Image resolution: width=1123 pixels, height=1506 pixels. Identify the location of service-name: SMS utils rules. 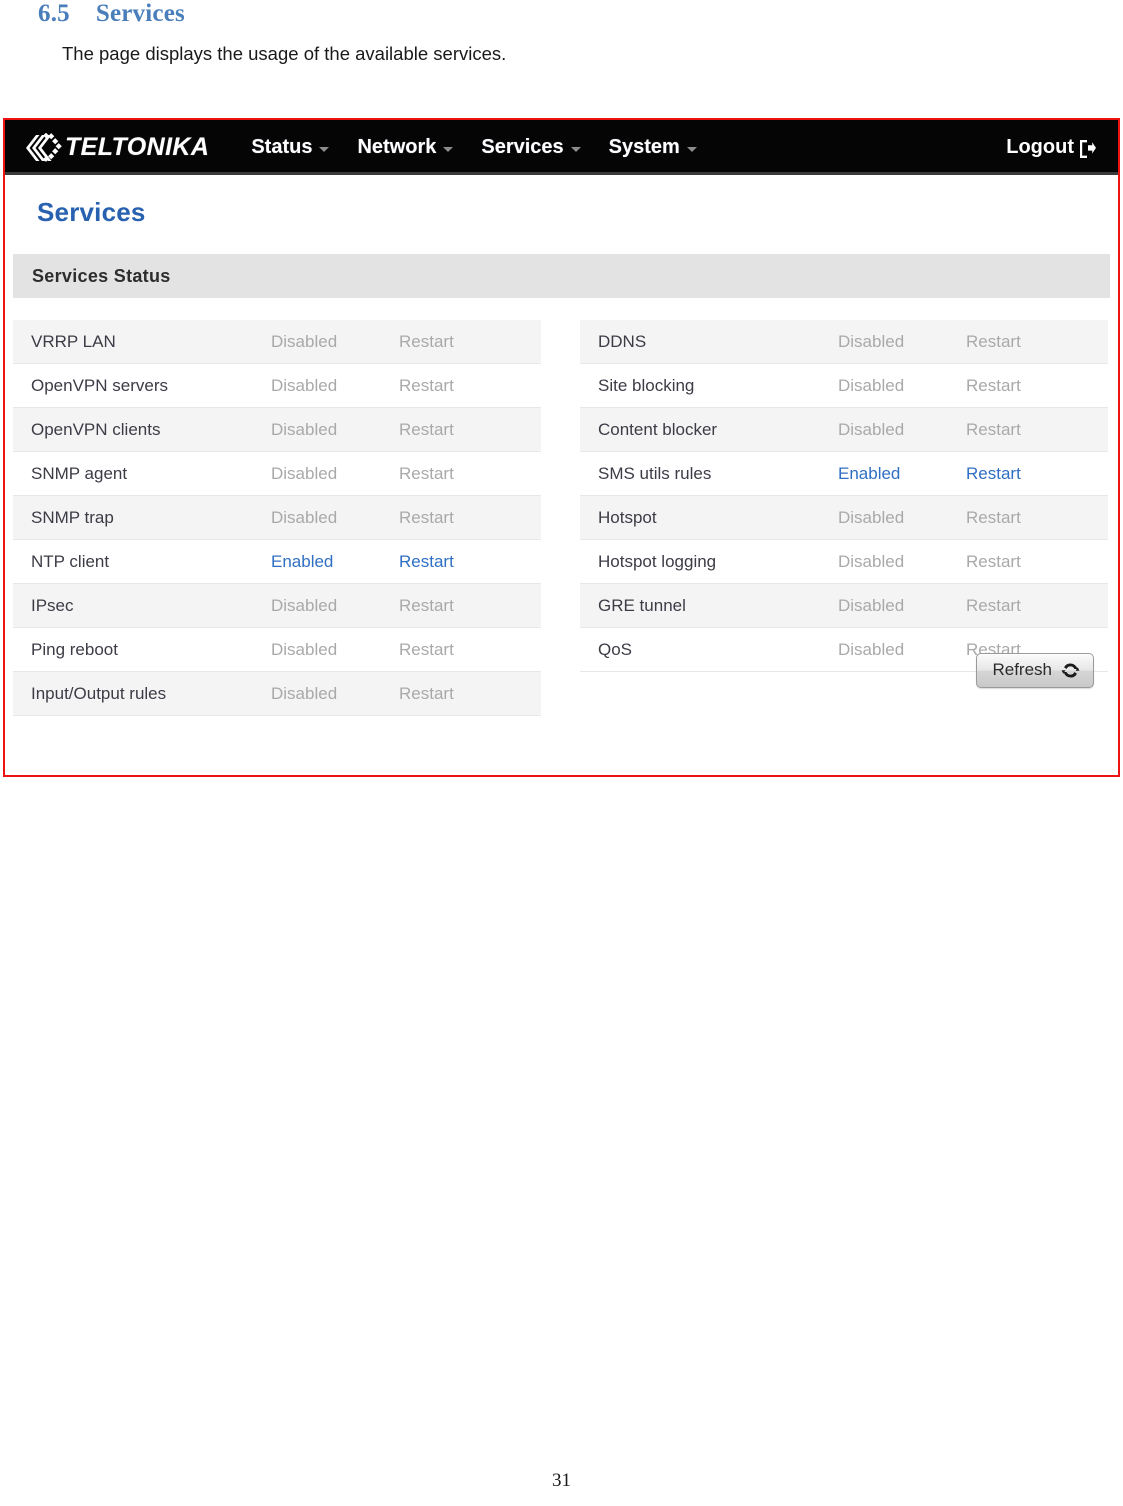
(655, 473).